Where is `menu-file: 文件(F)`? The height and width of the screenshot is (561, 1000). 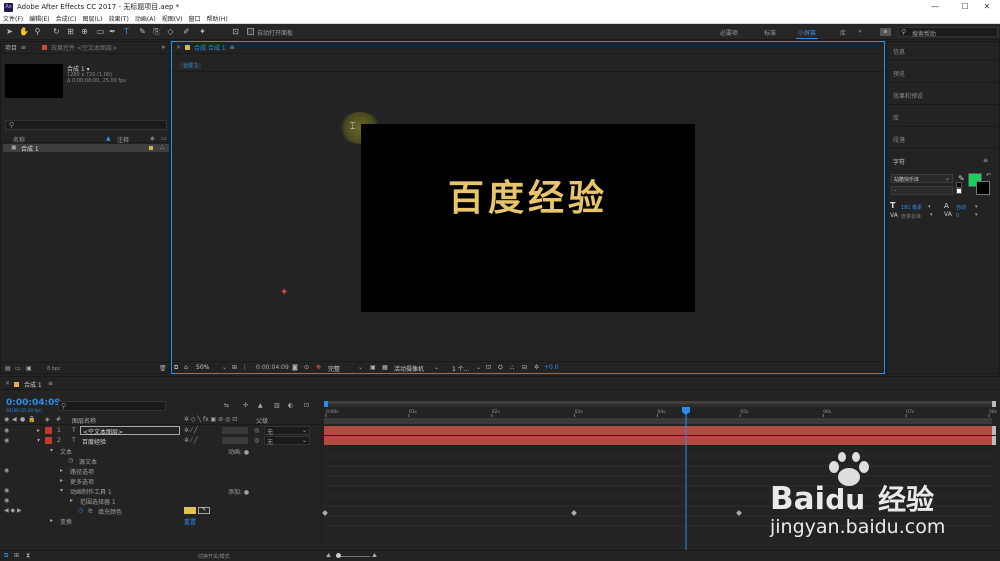
menu-file: 文件(F) is located at coordinates (13, 18).